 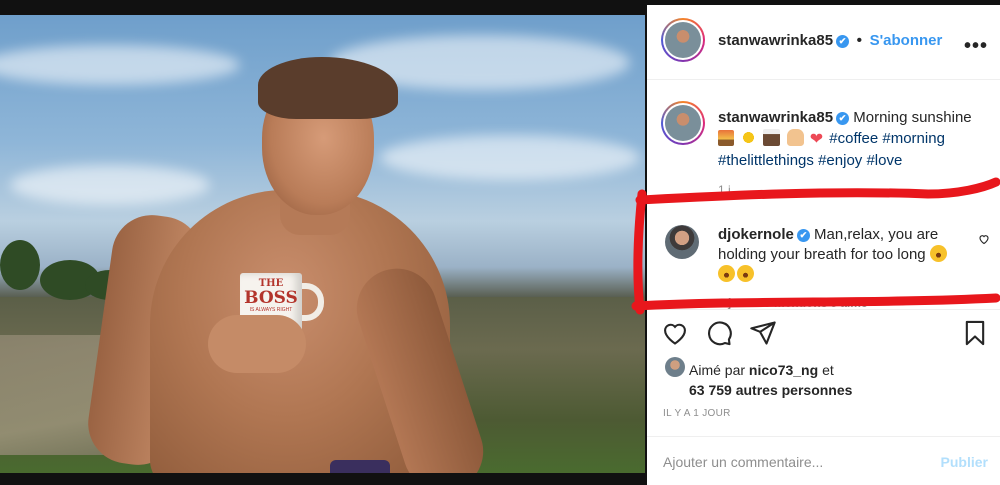 What do you see at coordinates (697, 413) in the screenshot?
I see `post-timestamp: IL Y A 1 JOUR` at bounding box center [697, 413].